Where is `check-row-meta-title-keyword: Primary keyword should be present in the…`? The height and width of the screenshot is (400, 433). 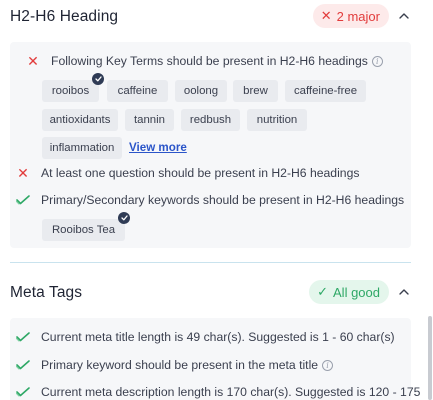 check-row-meta-title-keyword: Primary keyword should be present in the… is located at coordinates (219, 365).